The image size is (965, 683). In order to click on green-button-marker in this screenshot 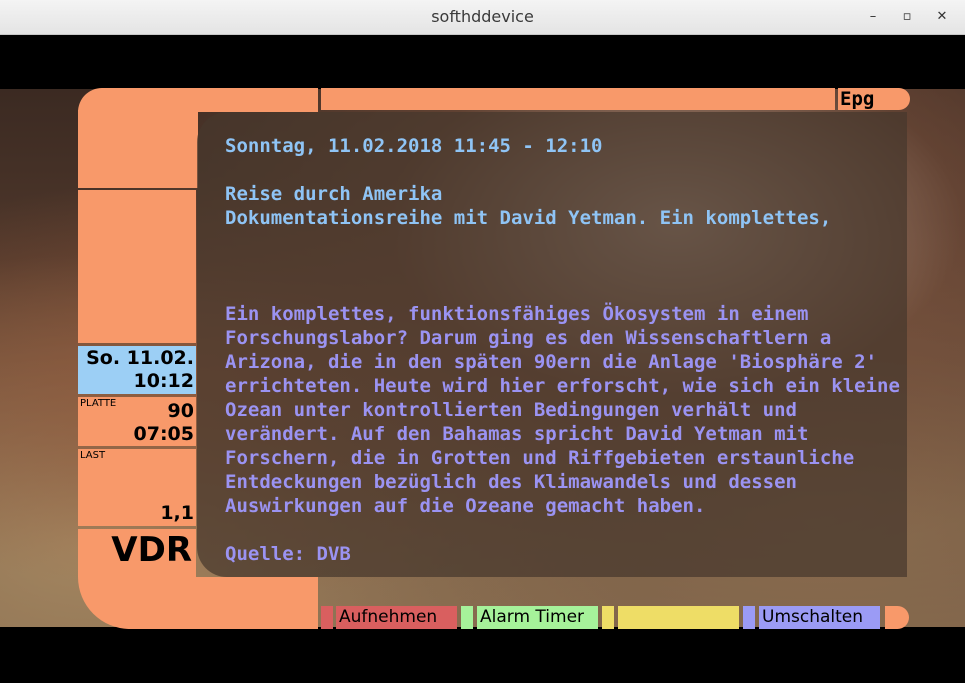, I will do `click(467, 617)`.